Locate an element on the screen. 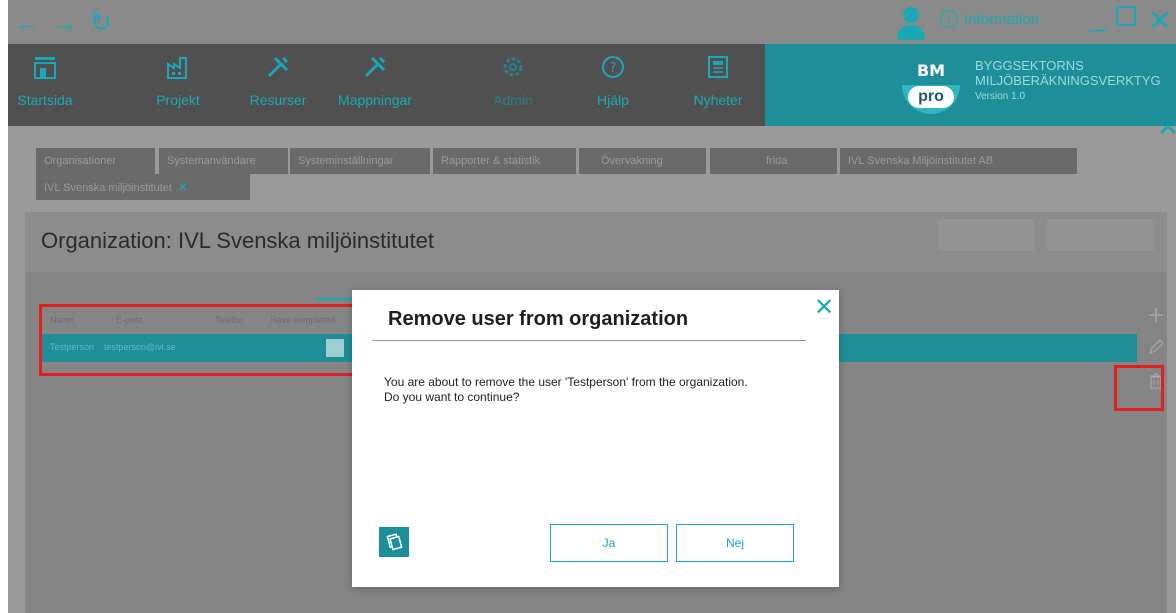 The width and height of the screenshot is (1176, 613). nav-label: Admin is located at coordinates (513, 100).